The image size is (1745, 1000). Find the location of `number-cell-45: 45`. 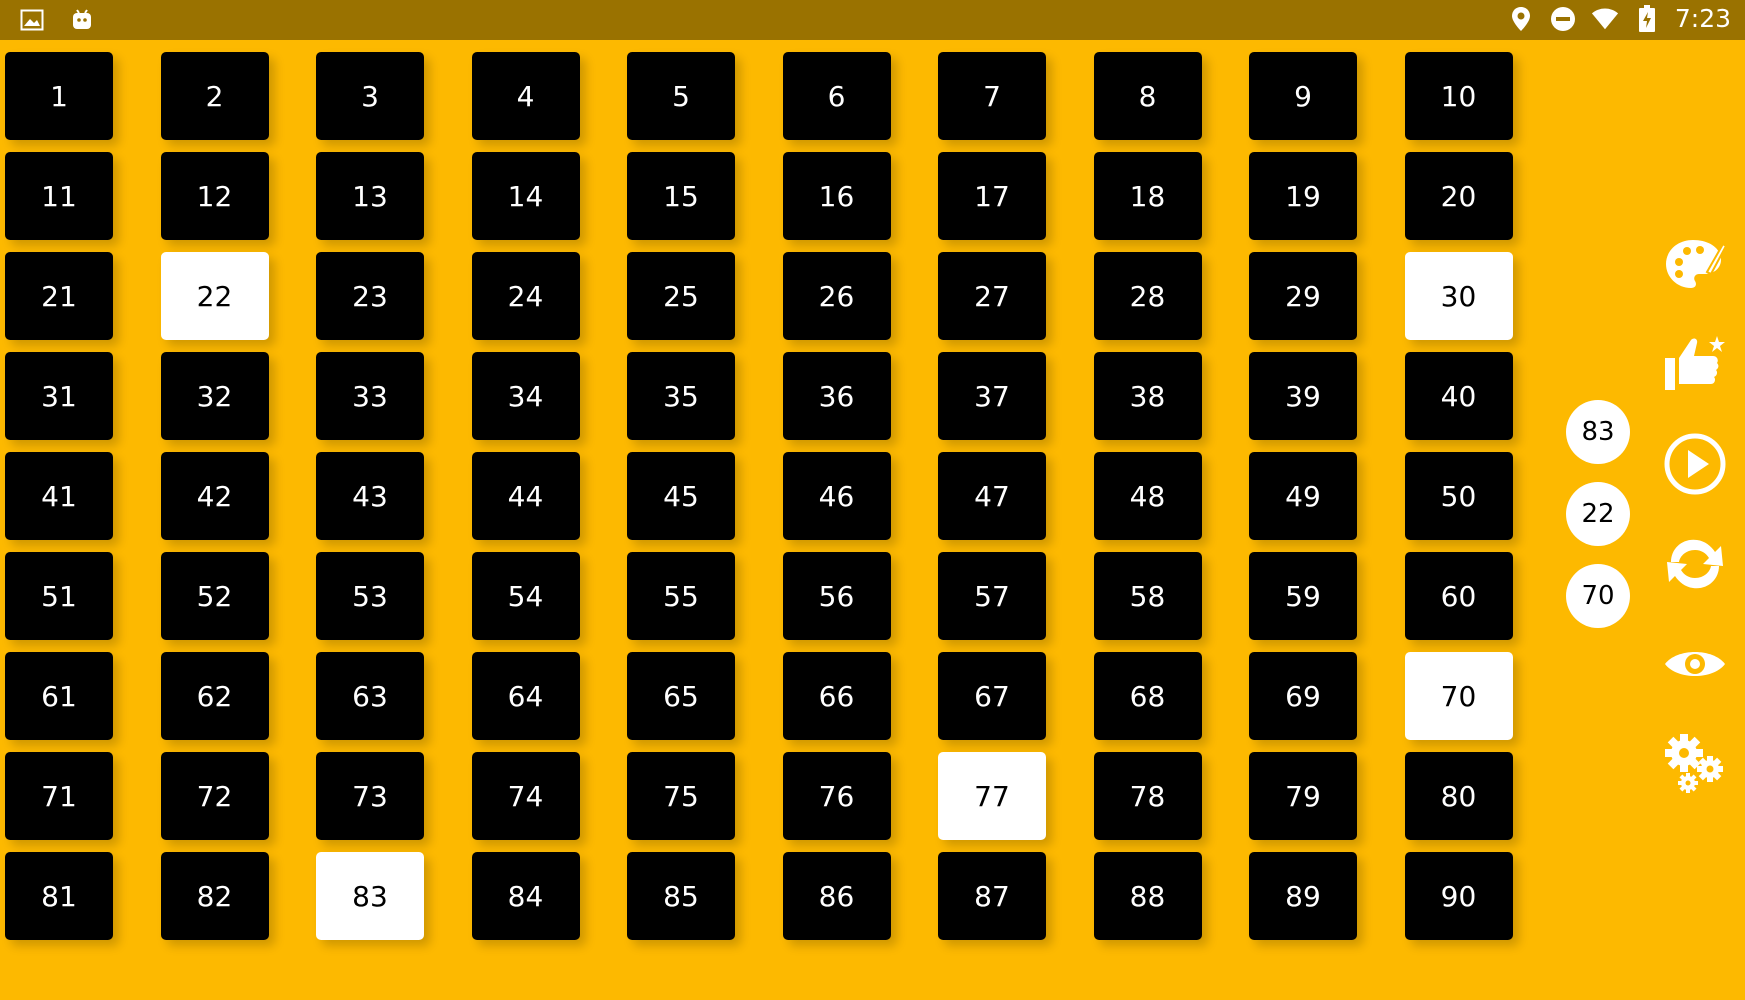

number-cell-45: 45 is located at coordinates (681, 496).